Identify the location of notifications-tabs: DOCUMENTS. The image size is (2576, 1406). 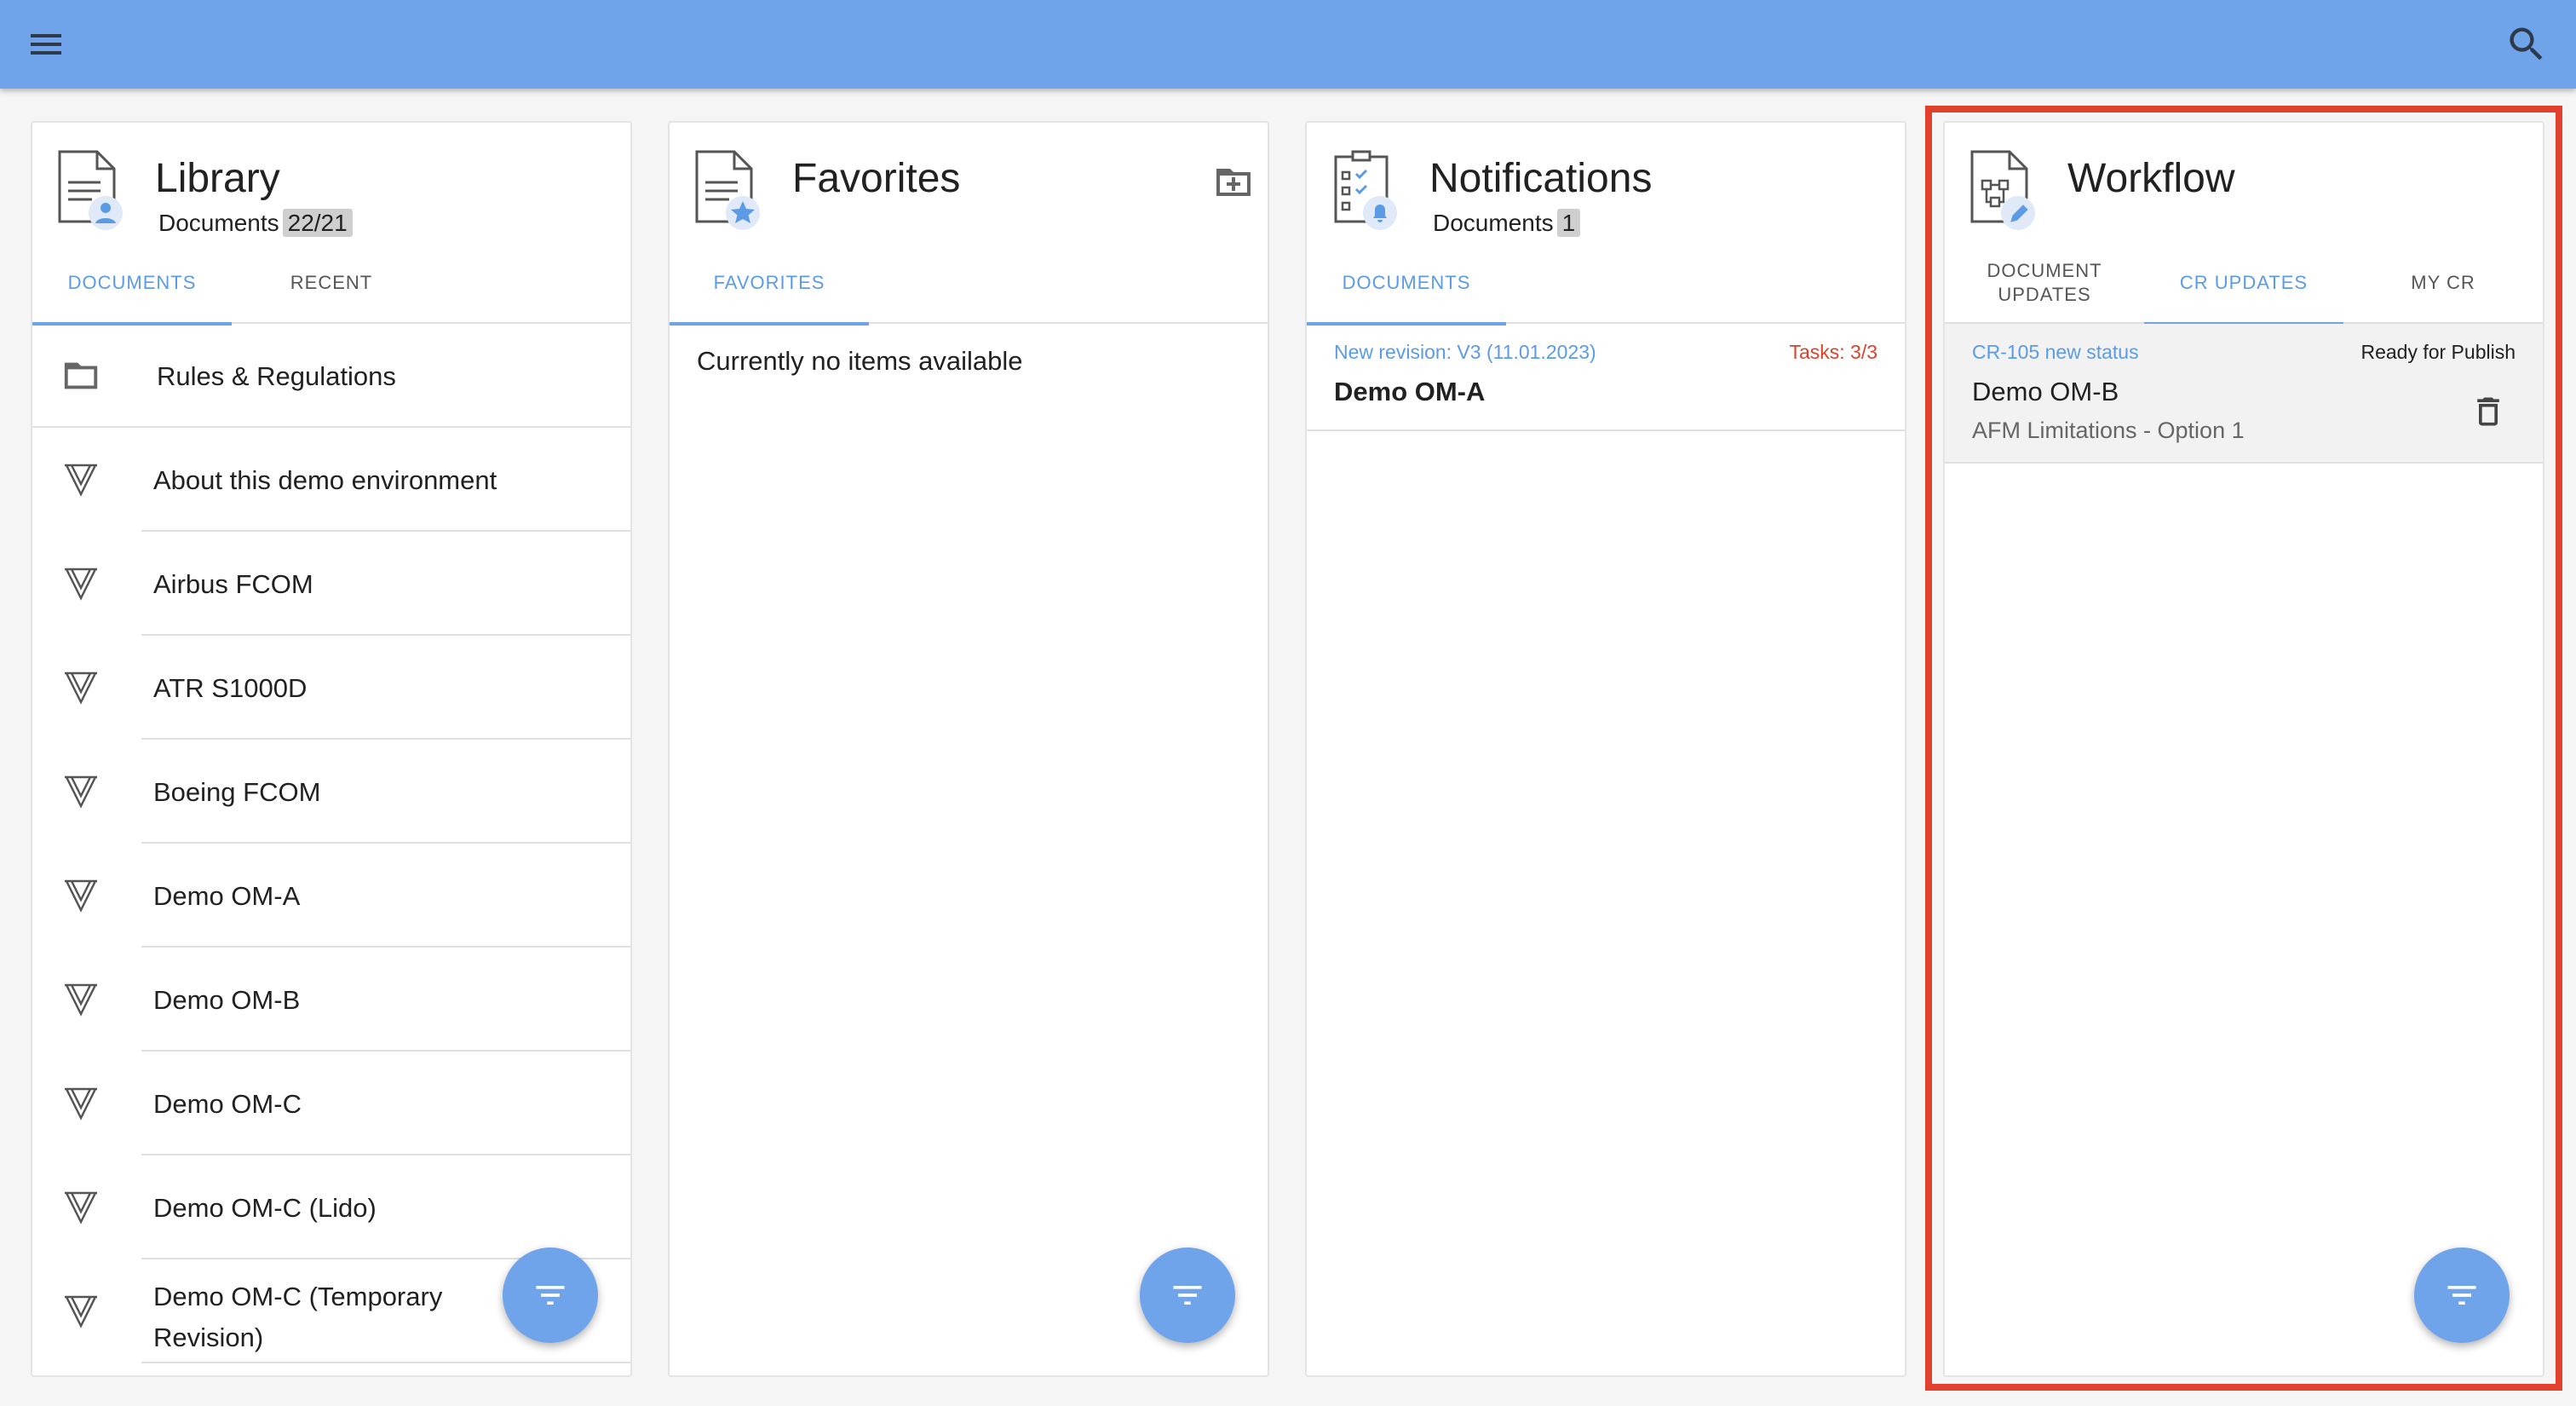
(1606, 284).